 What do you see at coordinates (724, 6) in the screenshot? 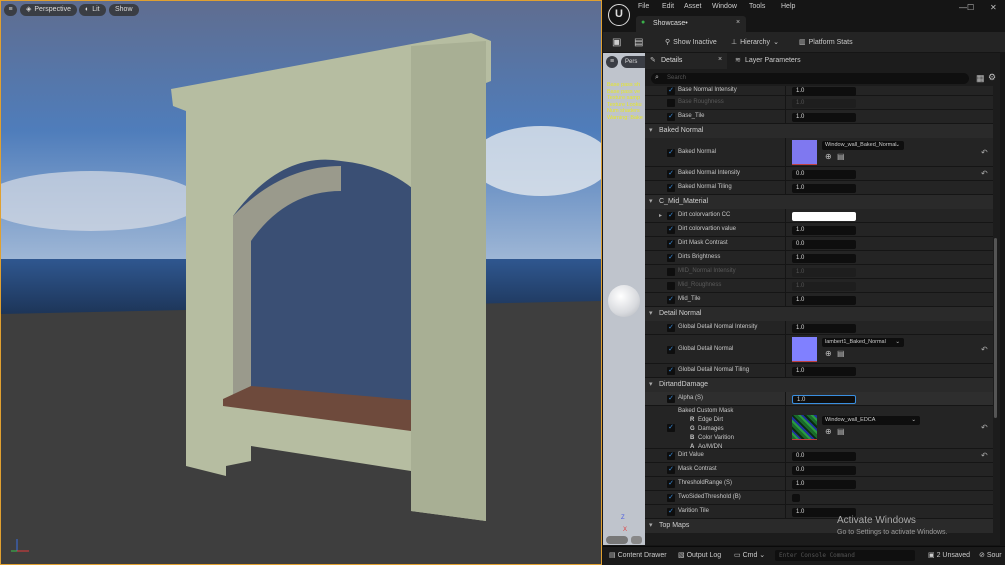
I see `menu-window: Window` at bounding box center [724, 6].